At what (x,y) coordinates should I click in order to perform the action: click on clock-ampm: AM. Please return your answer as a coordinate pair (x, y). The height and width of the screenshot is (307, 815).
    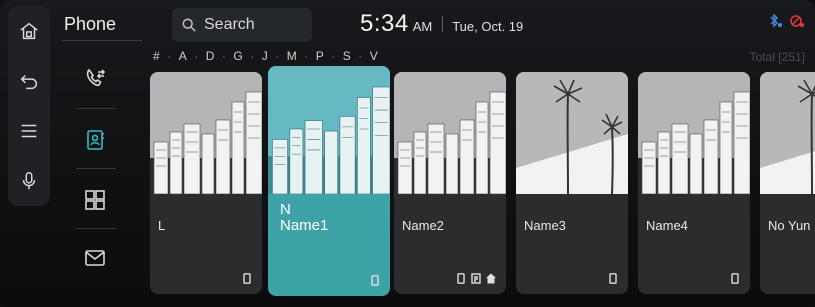
    Looking at the image, I should click on (422, 26).